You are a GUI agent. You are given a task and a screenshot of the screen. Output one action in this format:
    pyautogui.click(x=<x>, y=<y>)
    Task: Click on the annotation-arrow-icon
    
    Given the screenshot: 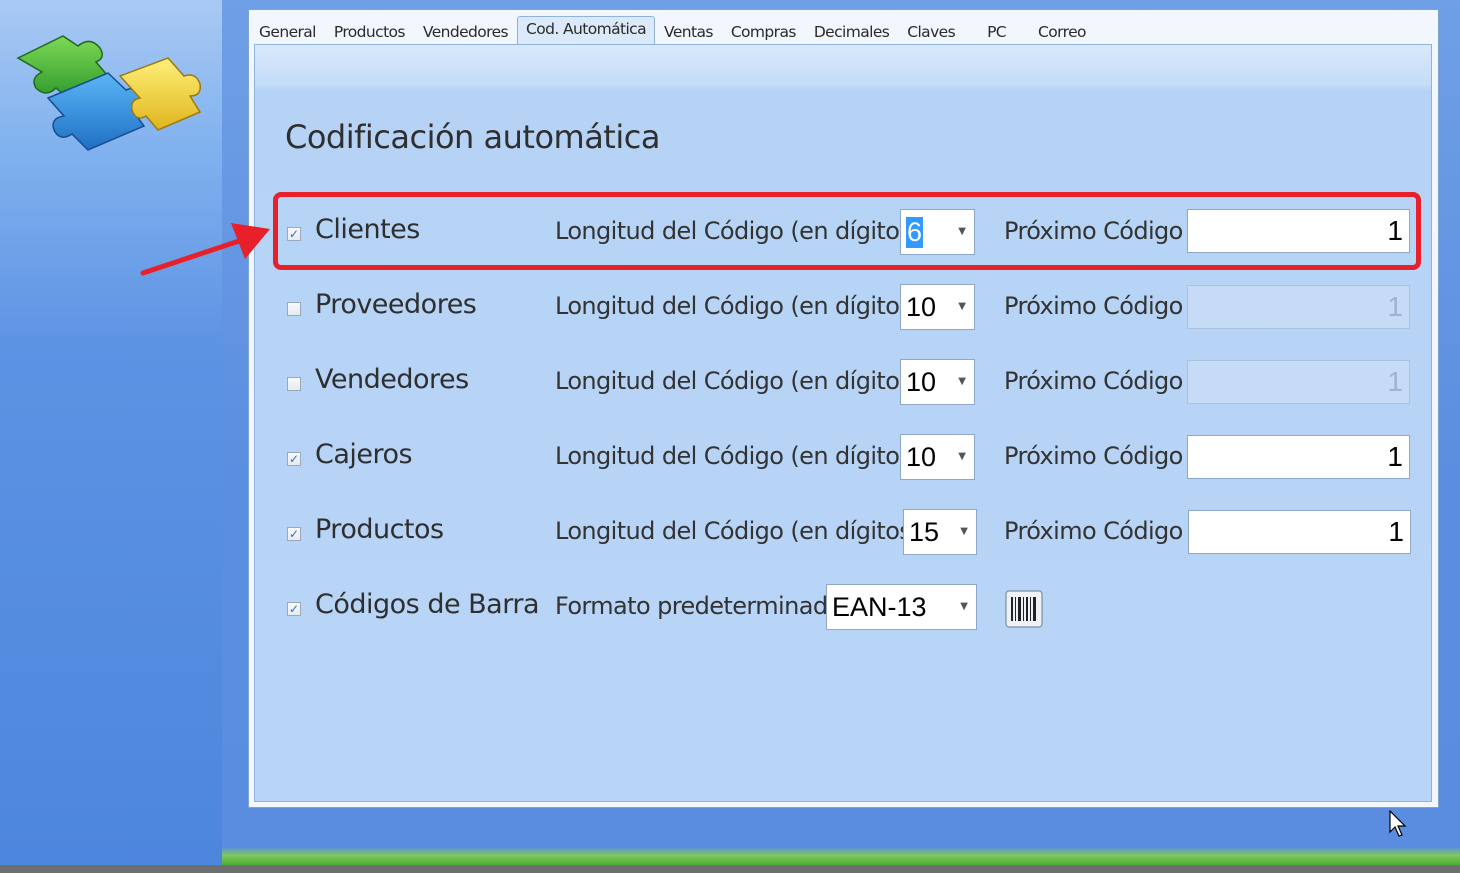 What is the action you would take?
    pyautogui.click(x=205, y=249)
    